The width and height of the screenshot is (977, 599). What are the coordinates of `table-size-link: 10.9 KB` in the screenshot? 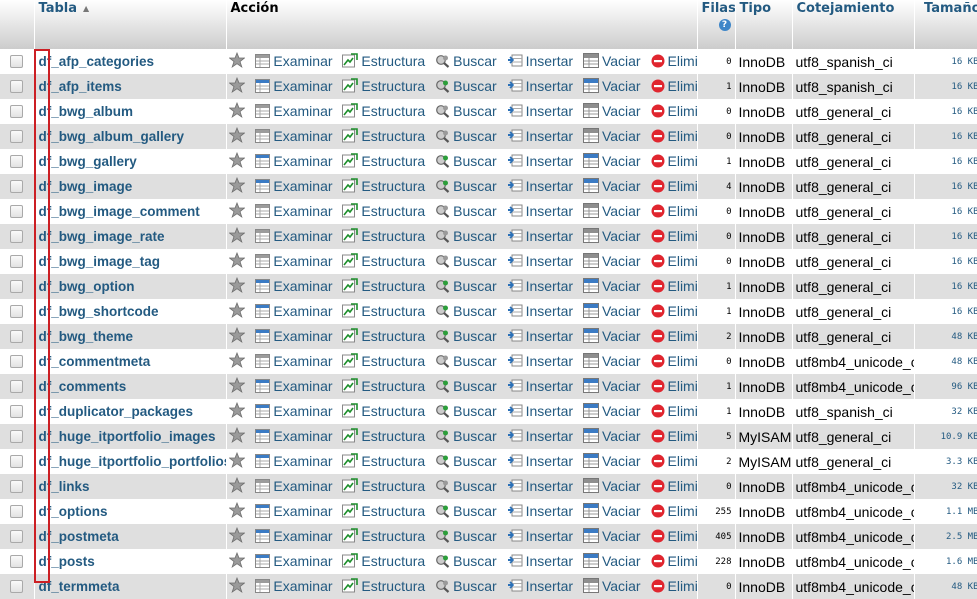 It's located at (959, 437).